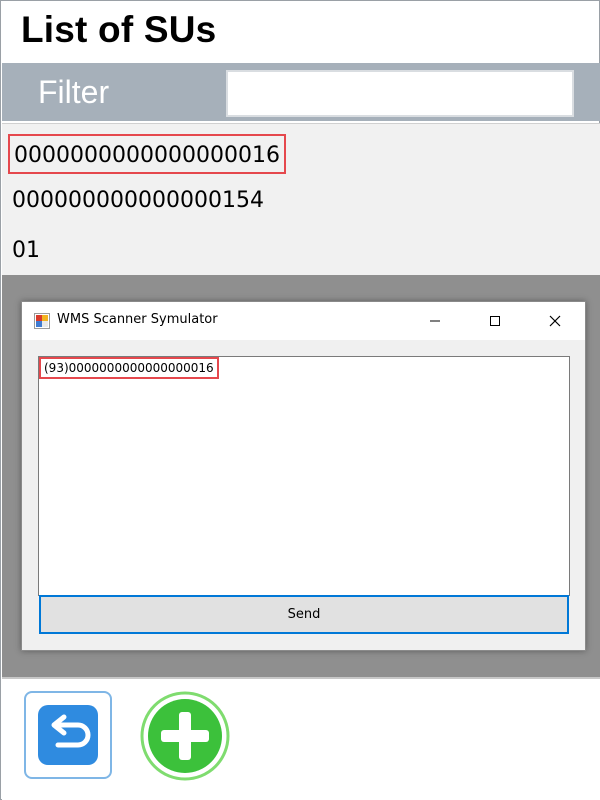  I want to click on filter-label: Filter, so click(74, 92).